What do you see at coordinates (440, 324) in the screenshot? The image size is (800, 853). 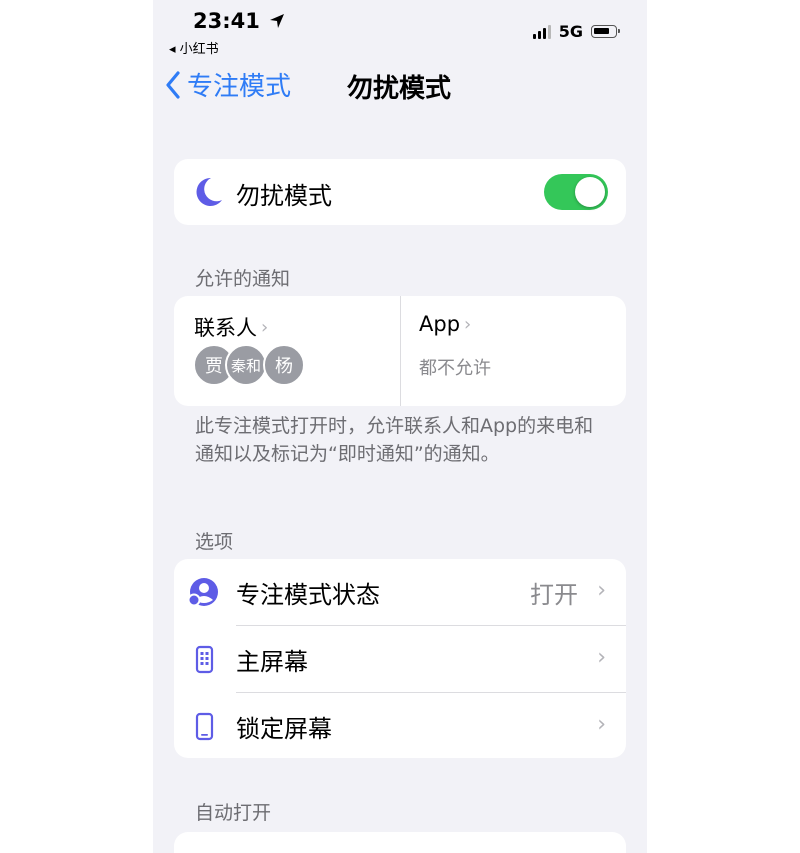 I see `apps-label: App` at bounding box center [440, 324].